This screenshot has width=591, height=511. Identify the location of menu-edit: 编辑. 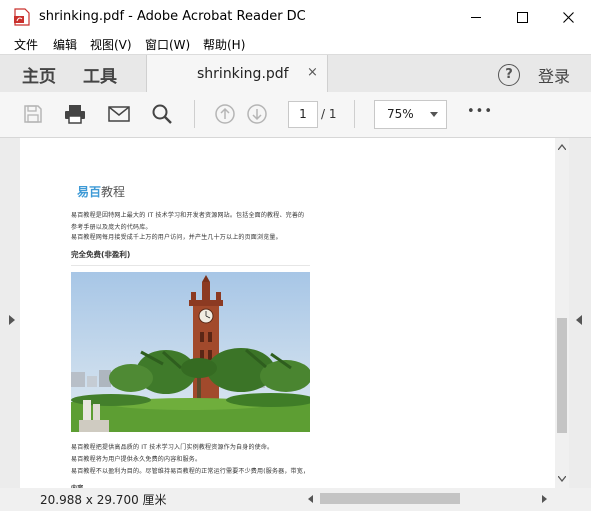
(65, 44).